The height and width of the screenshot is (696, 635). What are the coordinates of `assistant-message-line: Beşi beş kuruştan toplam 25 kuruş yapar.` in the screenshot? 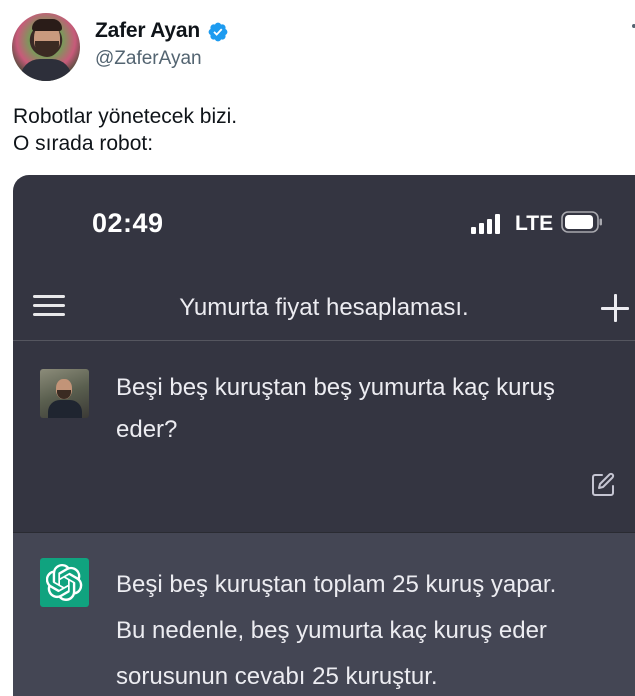 It's located at (336, 584).